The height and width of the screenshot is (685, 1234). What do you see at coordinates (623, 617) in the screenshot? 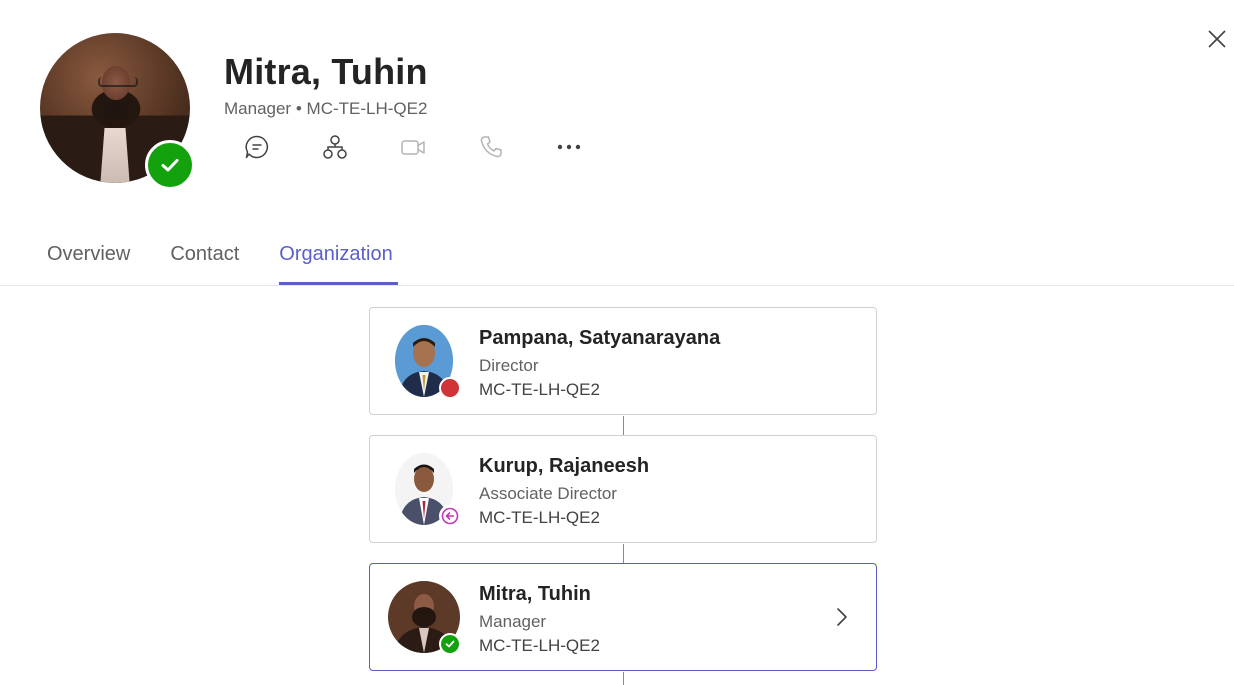
I see `org-card-manager: Mitra, Tuhin Manager MC-TE-LH-QE2` at bounding box center [623, 617].